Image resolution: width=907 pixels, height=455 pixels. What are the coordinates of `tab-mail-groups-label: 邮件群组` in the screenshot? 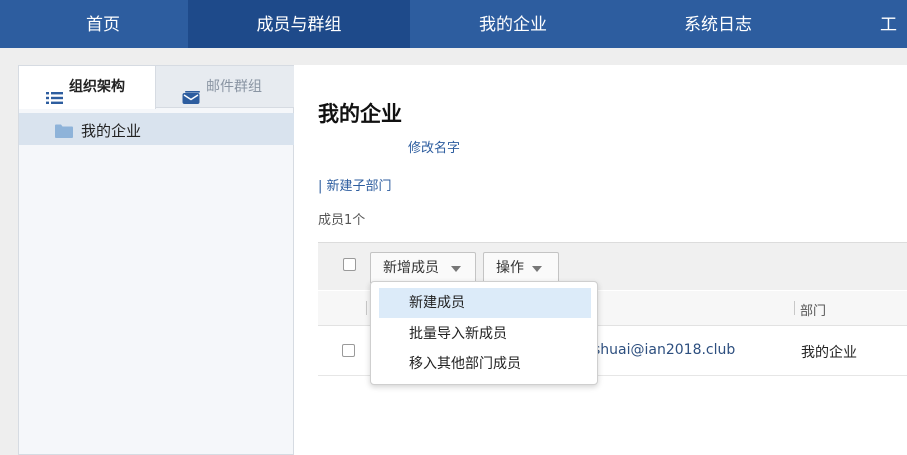 It's located at (234, 87).